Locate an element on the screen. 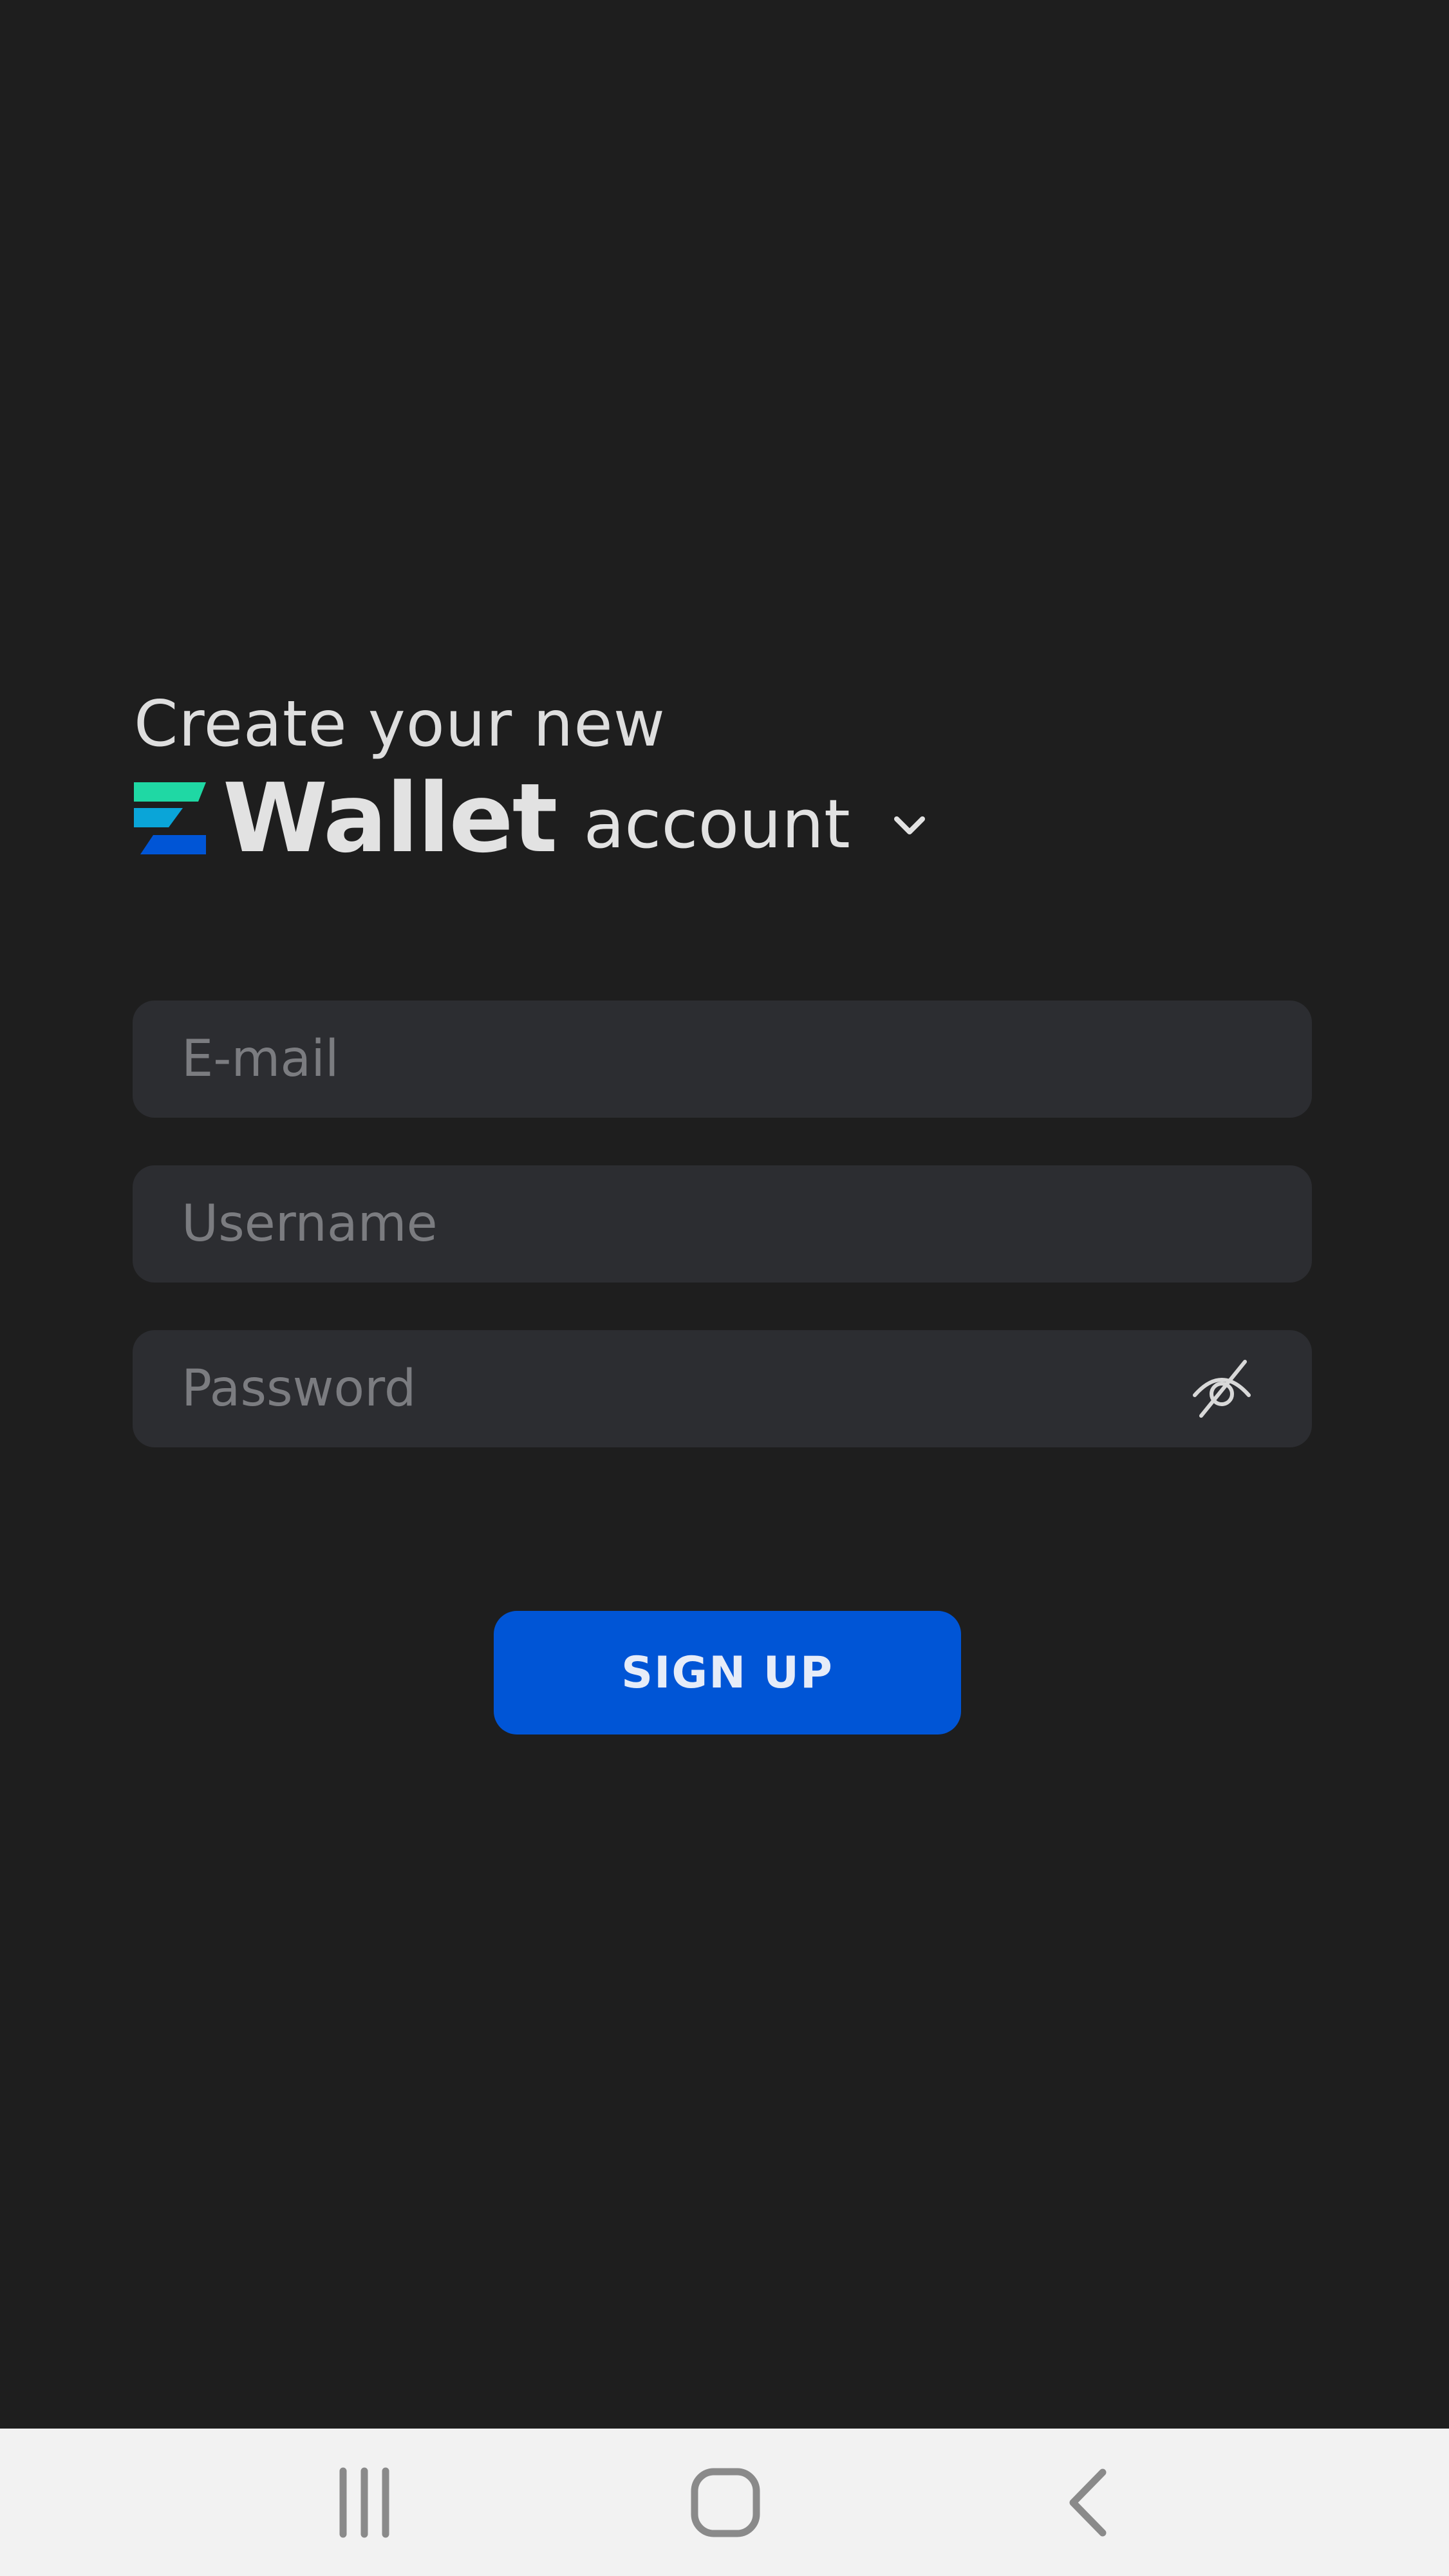  heading-line1: Create your new is located at coordinates (400, 724).